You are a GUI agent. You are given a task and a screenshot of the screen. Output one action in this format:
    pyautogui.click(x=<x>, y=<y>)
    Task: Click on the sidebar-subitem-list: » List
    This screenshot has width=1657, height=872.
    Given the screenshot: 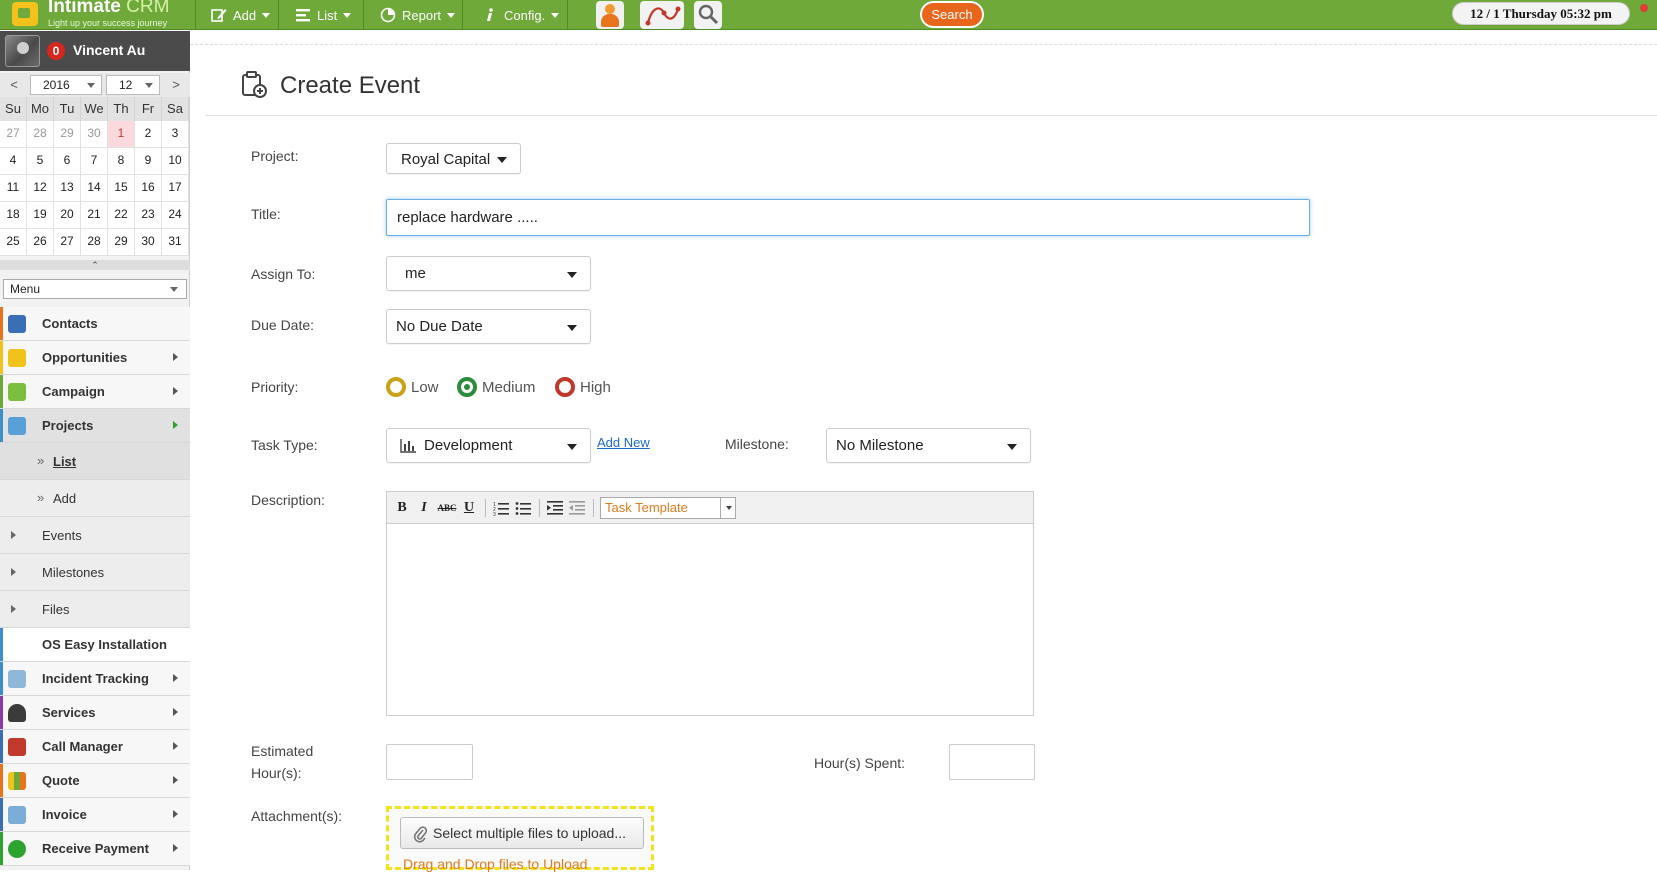 What is the action you would take?
    pyautogui.click(x=95, y=461)
    